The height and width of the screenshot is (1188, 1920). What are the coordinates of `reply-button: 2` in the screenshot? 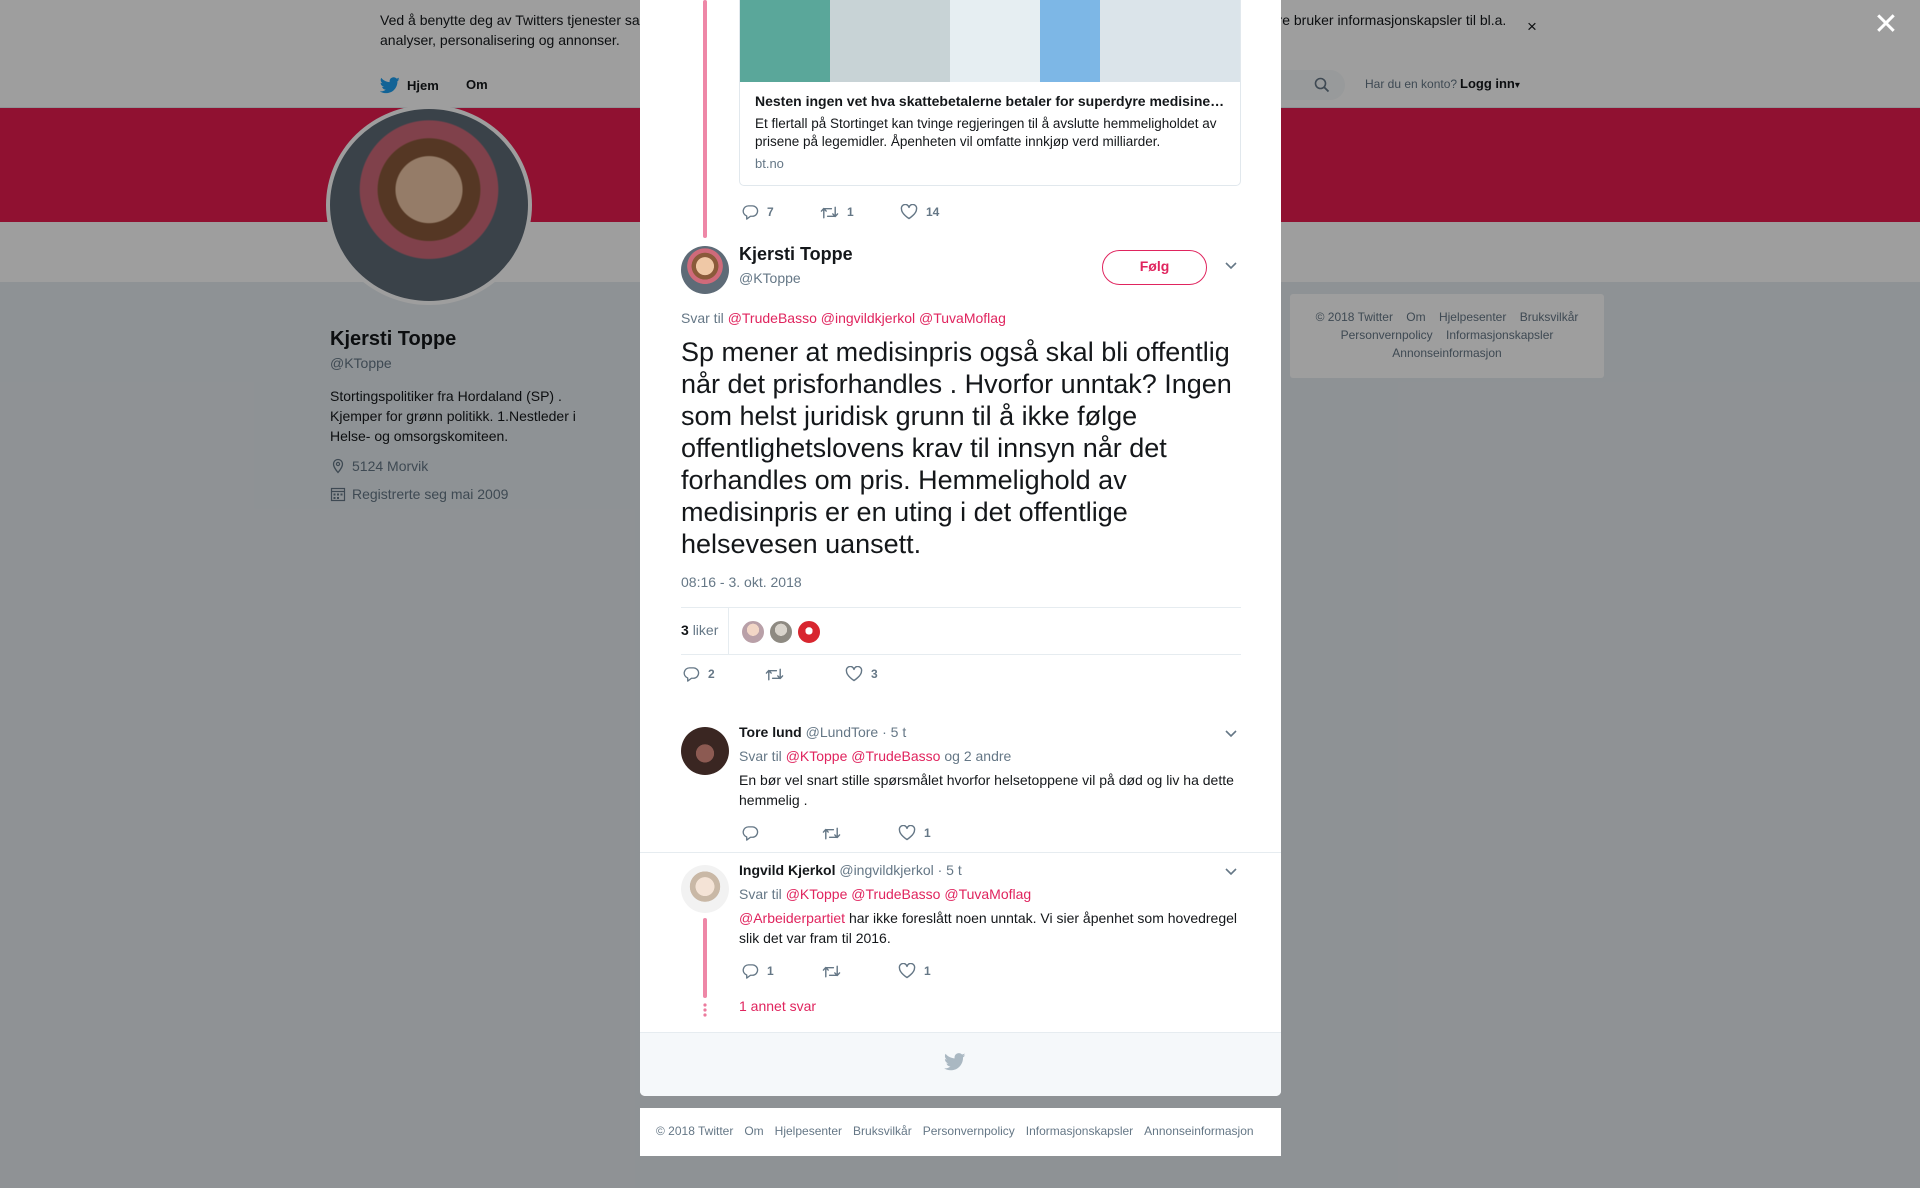 It's located at (724, 674).